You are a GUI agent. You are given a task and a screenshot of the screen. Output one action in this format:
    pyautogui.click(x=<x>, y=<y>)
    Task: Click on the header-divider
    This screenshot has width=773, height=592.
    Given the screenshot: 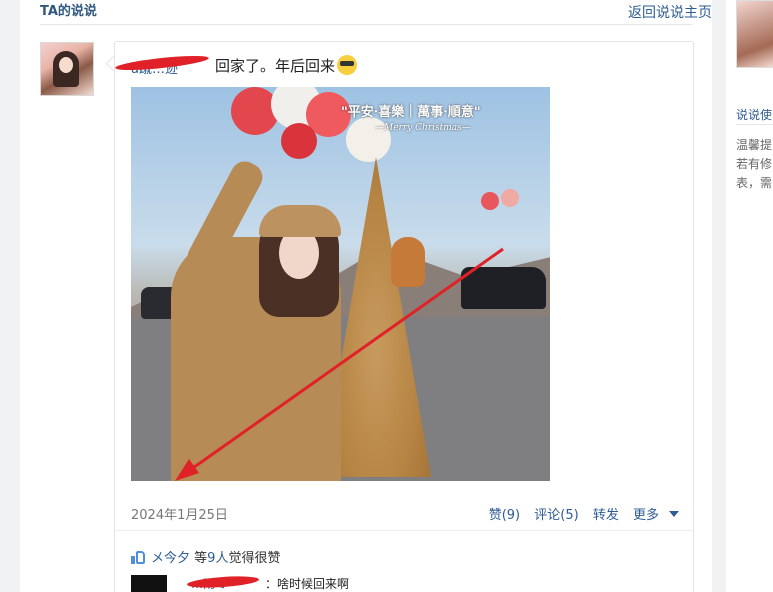 What is the action you would take?
    pyautogui.click(x=366, y=24)
    